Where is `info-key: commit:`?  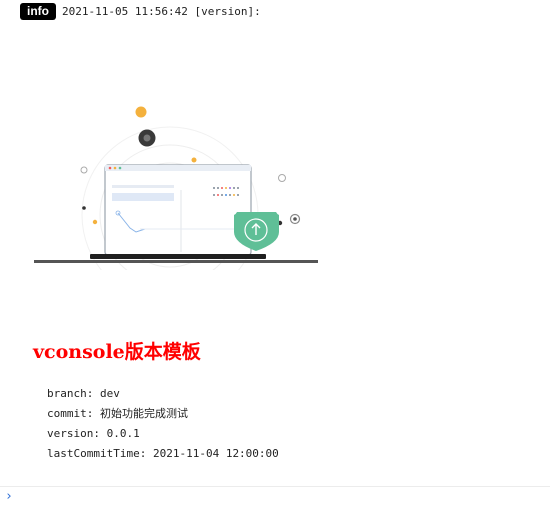
info-key: commit: is located at coordinates (70, 413).